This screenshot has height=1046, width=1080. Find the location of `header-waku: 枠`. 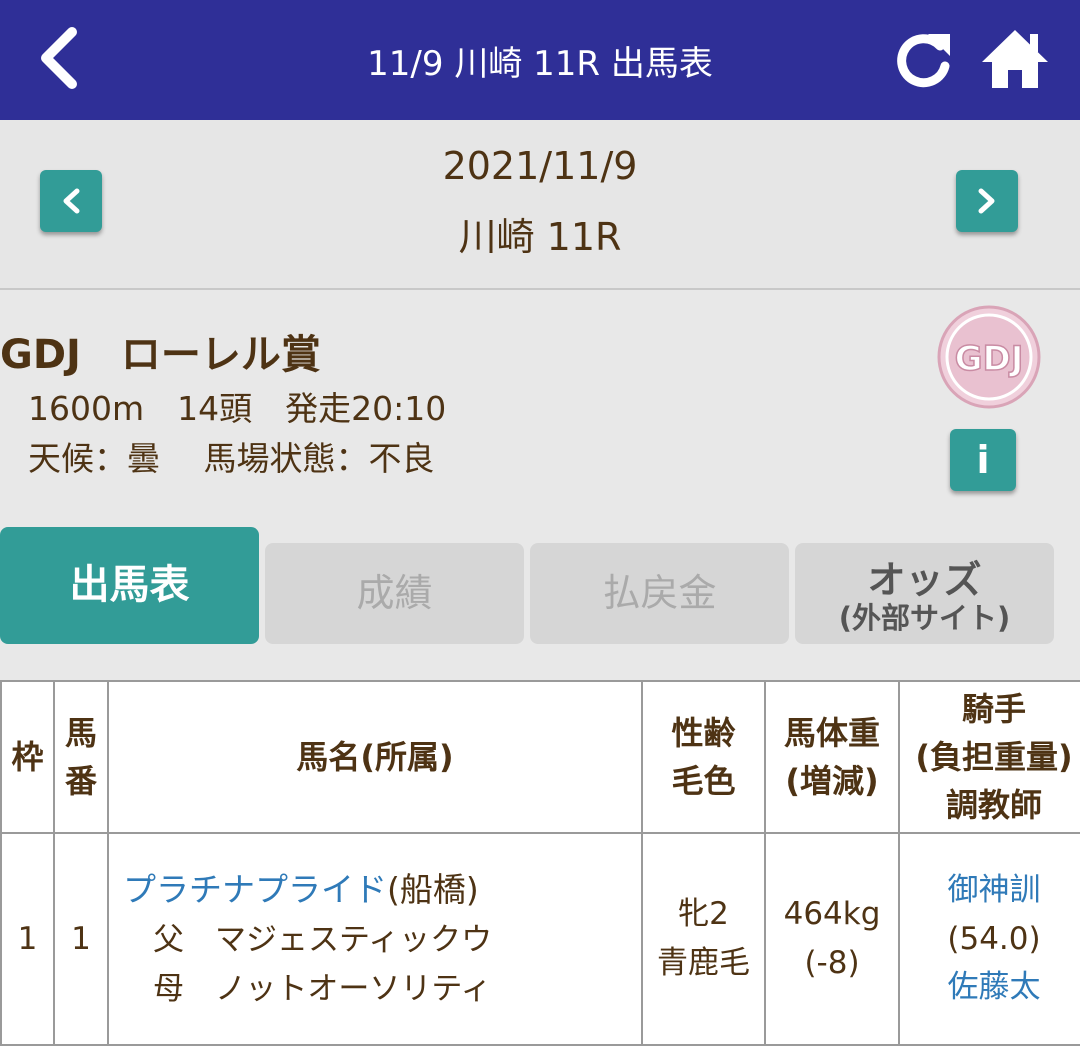

header-waku: 枠 is located at coordinates (27, 757).